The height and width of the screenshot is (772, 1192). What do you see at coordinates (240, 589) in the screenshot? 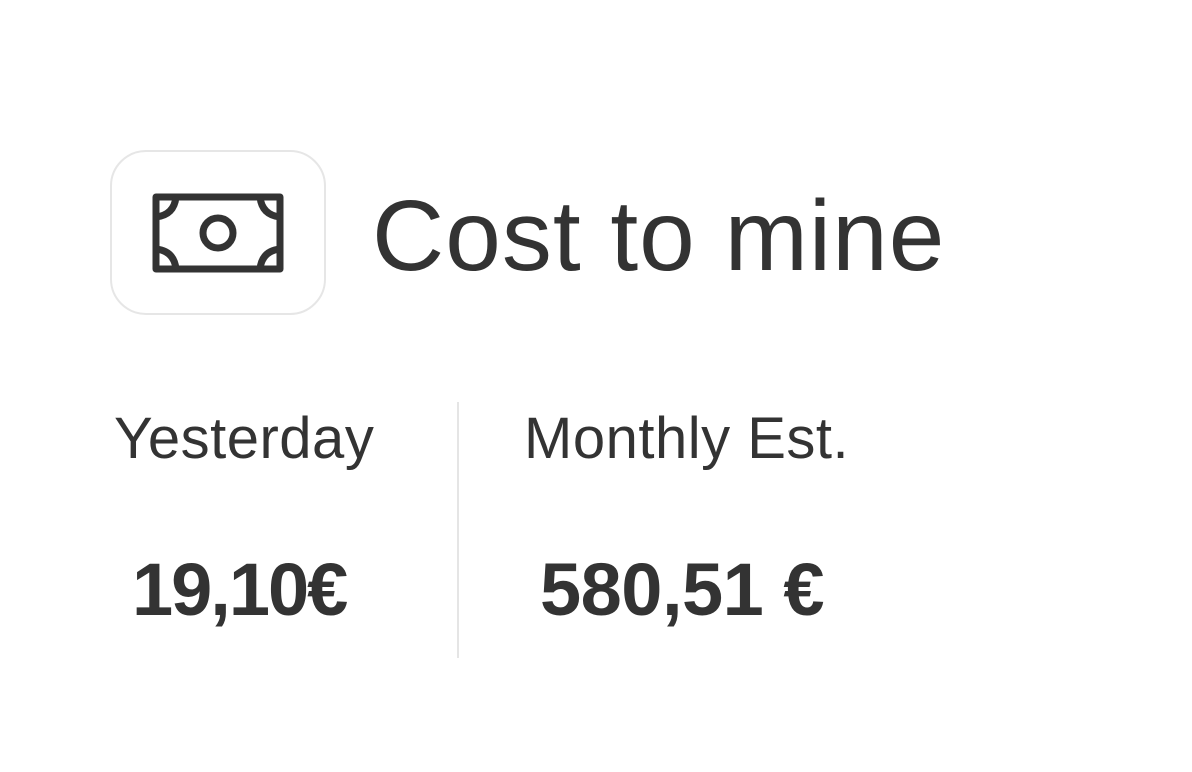
I see `yesterday-value: 19,10€` at bounding box center [240, 589].